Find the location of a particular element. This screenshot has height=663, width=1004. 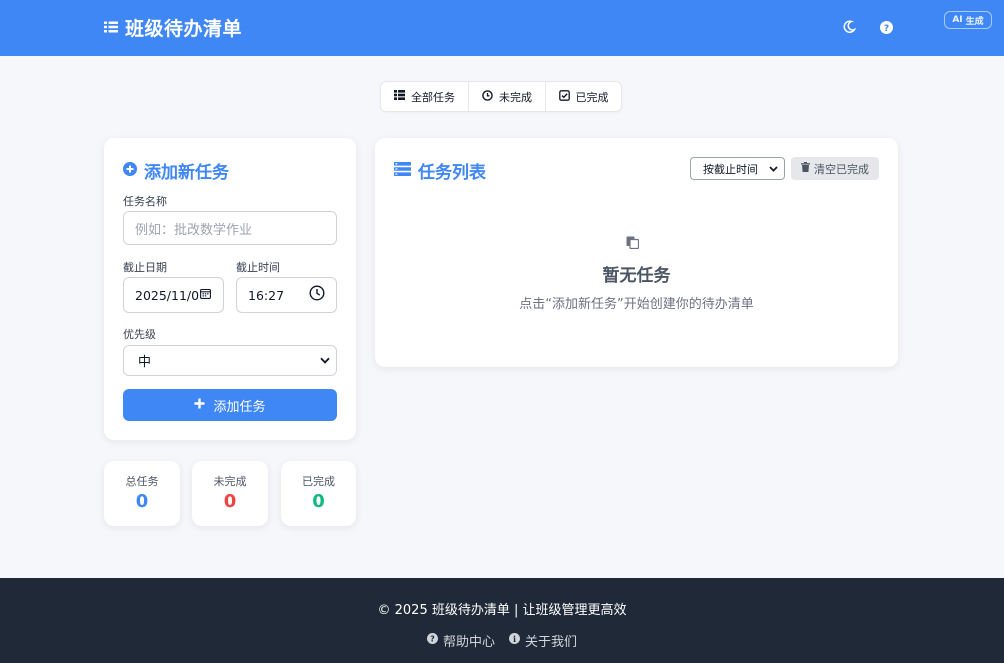

tasks-icon is located at coordinates (402, 171).